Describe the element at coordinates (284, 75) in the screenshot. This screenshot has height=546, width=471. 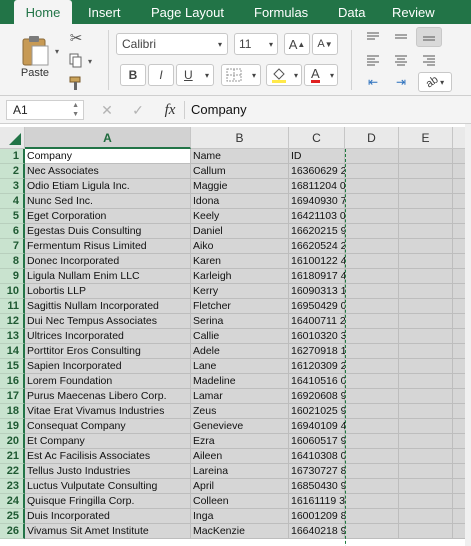
I see `fill-color-button: ▾` at that location.